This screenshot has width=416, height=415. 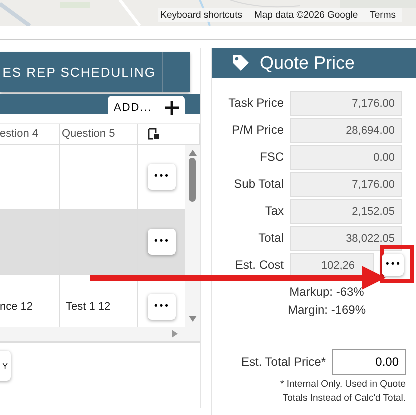 What do you see at coordinates (284, 362) in the screenshot?
I see `field-label: Est. Total Price*` at bounding box center [284, 362].